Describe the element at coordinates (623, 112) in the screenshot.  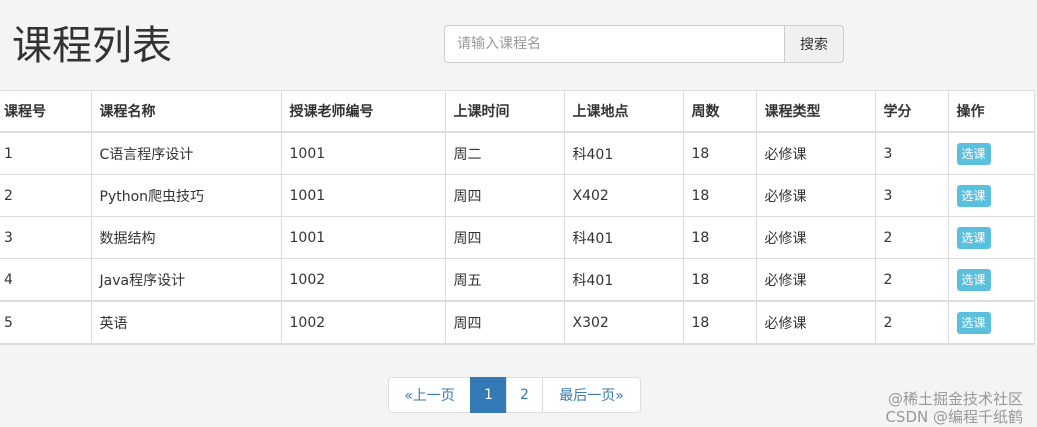
I see `column-header-place: 上课地点` at that location.